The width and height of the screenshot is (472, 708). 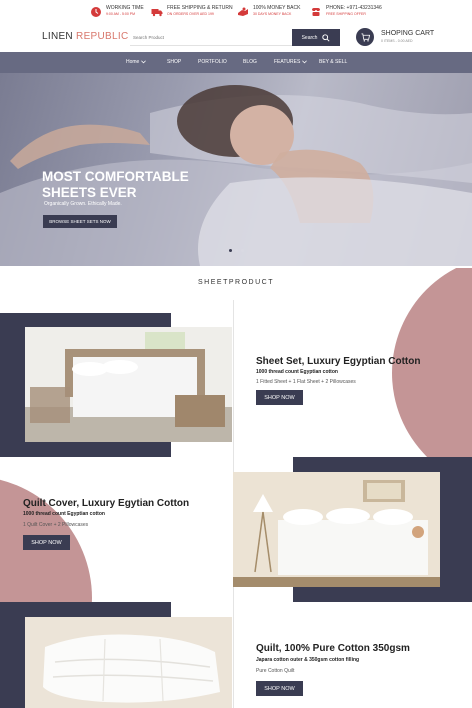 What do you see at coordinates (287, 62) in the screenshot?
I see `nav-item-features-label: FEATURES` at bounding box center [287, 62].